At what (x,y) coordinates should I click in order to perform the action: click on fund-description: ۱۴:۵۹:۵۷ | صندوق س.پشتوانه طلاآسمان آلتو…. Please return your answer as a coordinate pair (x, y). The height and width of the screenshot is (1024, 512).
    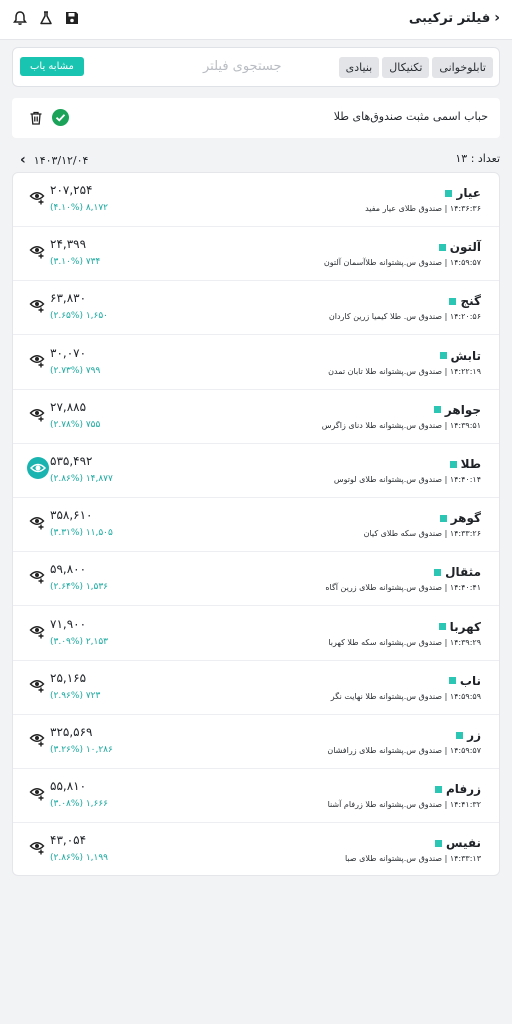
    Looking at the image, I should click on (402, 262).